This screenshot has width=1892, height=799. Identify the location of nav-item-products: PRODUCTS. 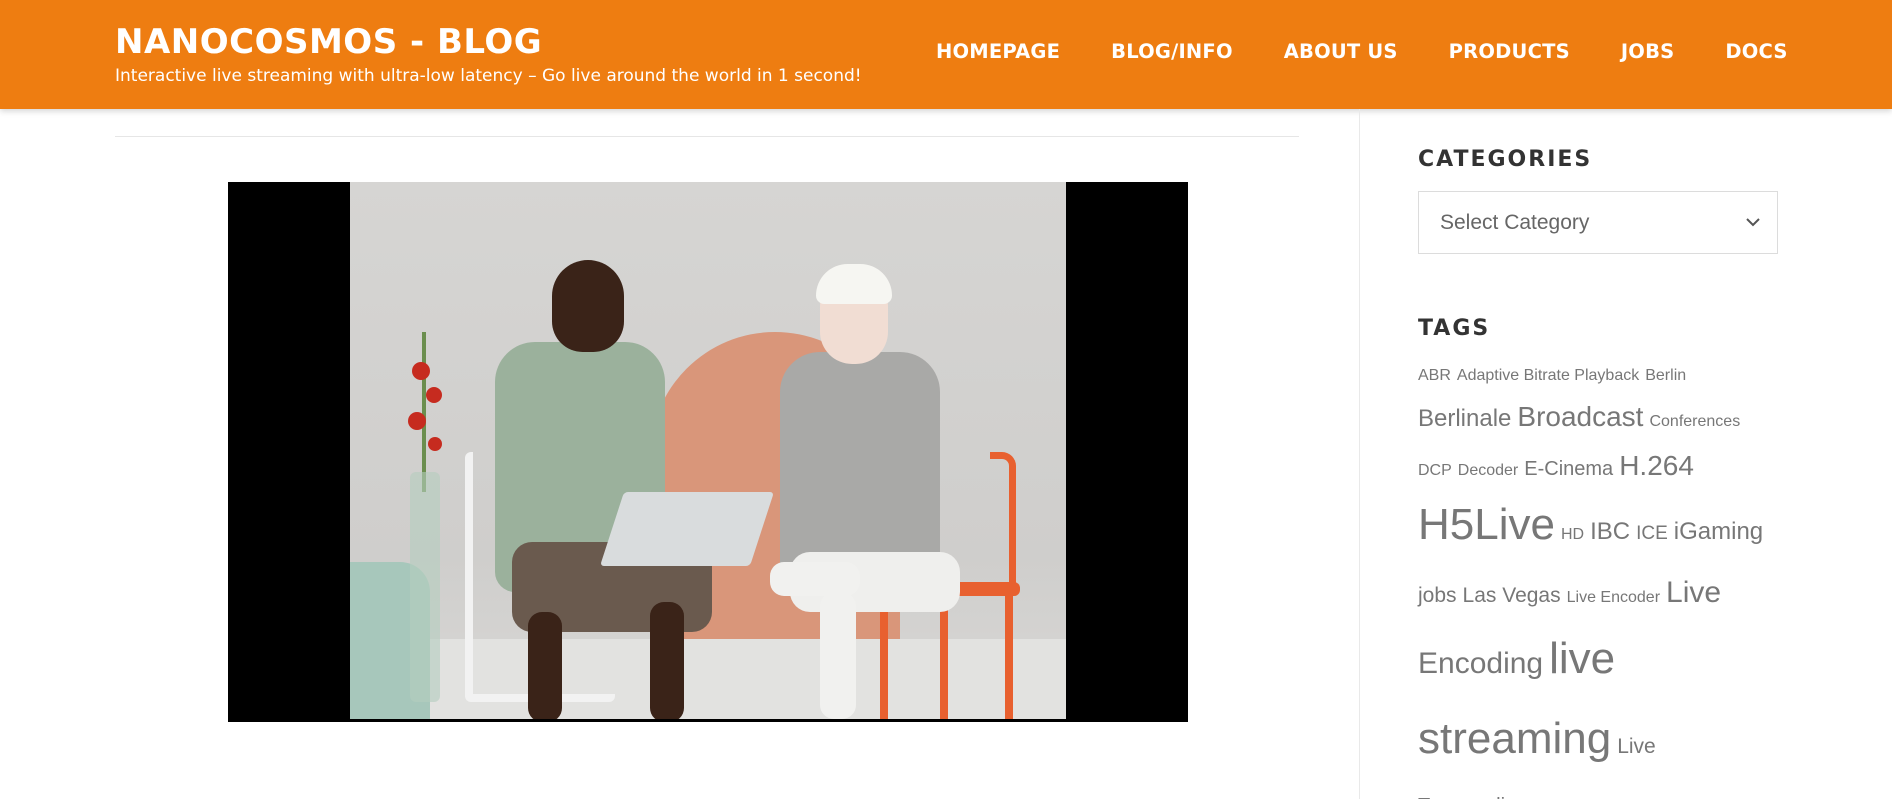
(1509, 51).